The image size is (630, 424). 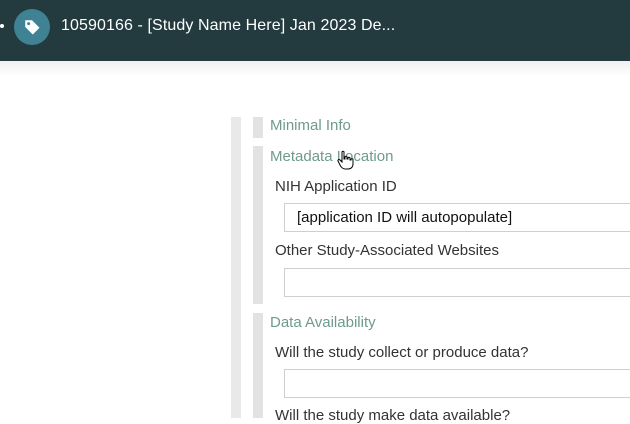 What do you see at coordinates (457, 217) in the screenshot?
I see `nih-application-id-input: [application ID will autopopulate]` at bounding box center [457, 217].